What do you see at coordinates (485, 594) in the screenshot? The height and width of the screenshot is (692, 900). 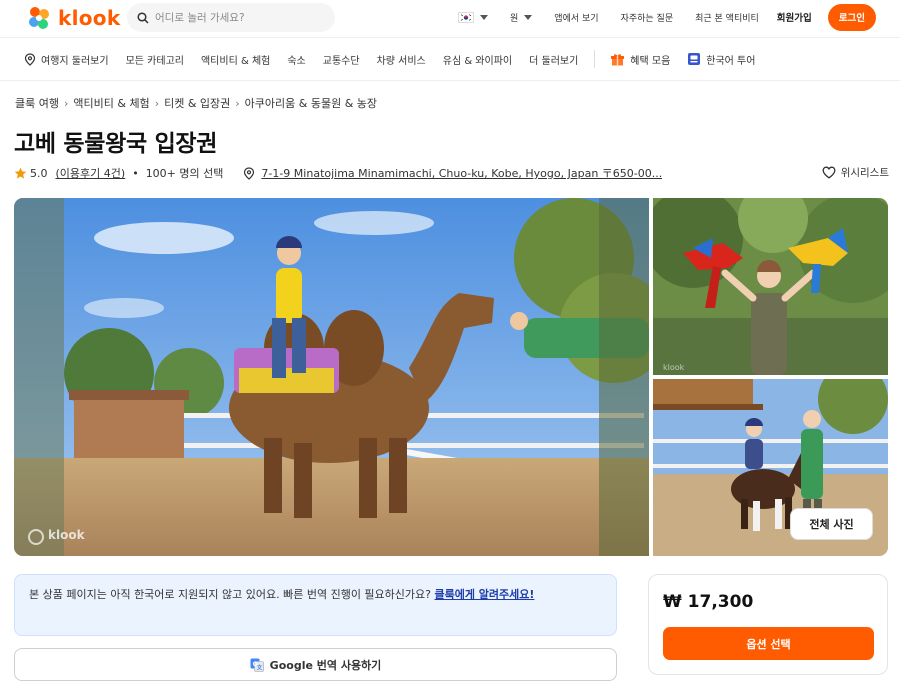 I see `notify-klook-link: 클룩에게 알려주세요!` at bounding box center [485, 594].